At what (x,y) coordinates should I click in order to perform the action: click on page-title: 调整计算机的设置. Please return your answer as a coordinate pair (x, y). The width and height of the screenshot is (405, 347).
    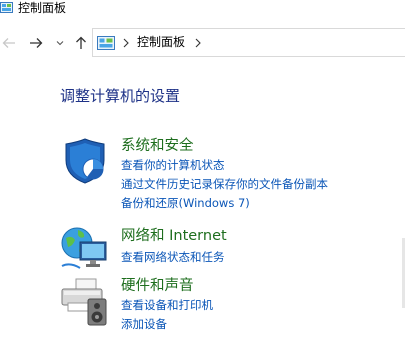
    Looking at the image, I should click on (120, 96).